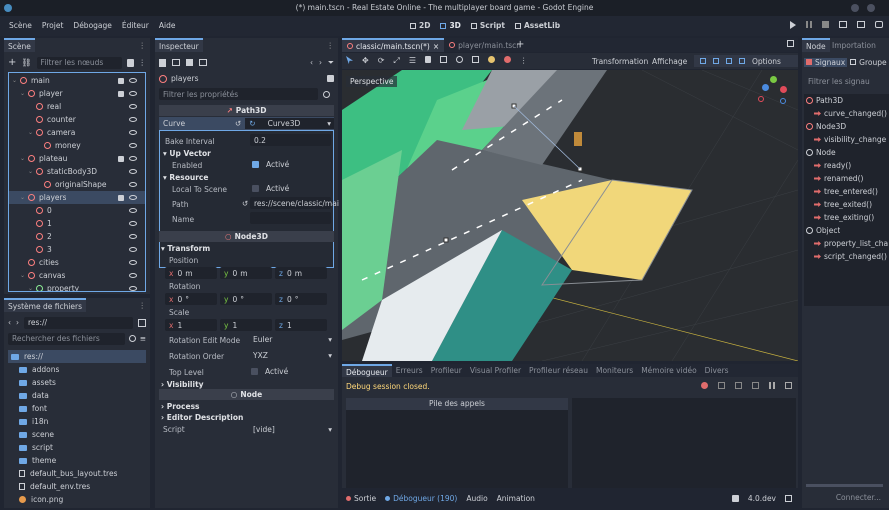  Describe the element at coordinates (669, 61) in the screenshot. I see `view-menu: Affichage` at that location.